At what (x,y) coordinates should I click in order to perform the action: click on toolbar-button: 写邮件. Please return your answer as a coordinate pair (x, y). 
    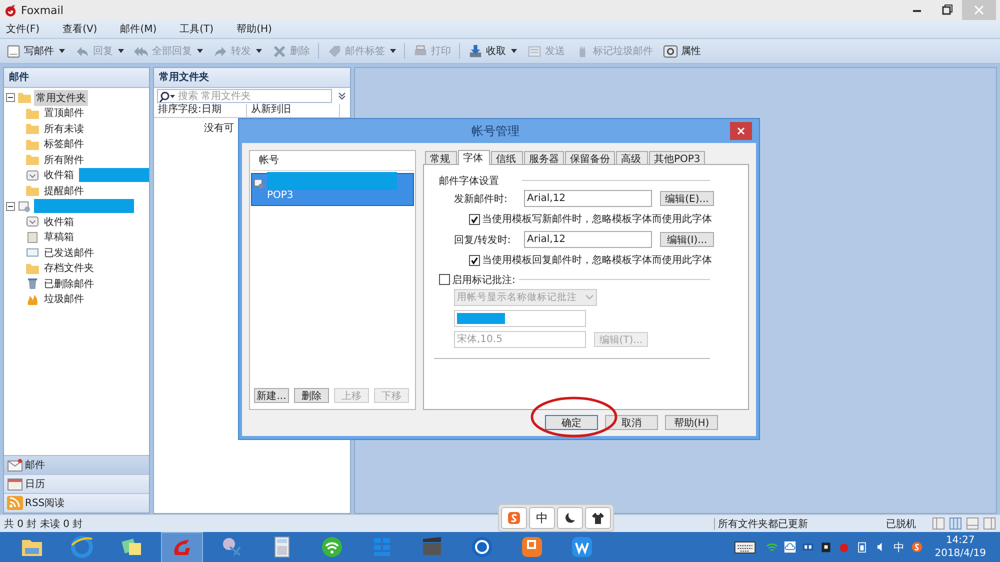
    Looking at the image, I should click on (35, 51).